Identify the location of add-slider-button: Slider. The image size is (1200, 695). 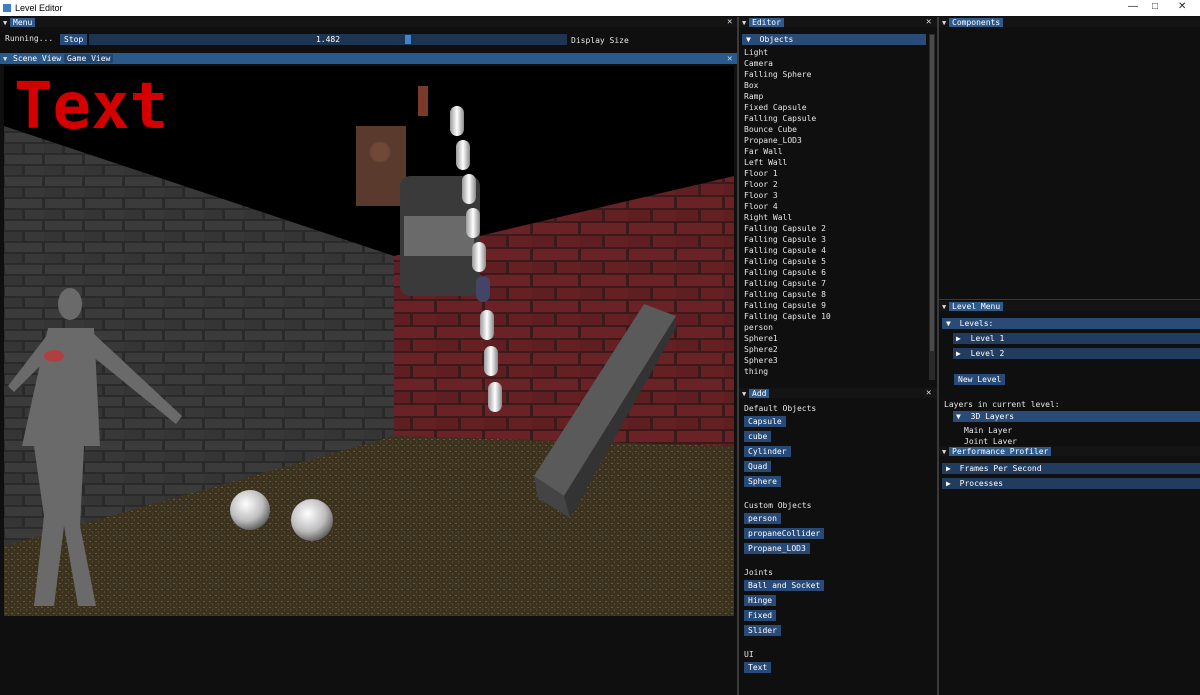
(762, 630).